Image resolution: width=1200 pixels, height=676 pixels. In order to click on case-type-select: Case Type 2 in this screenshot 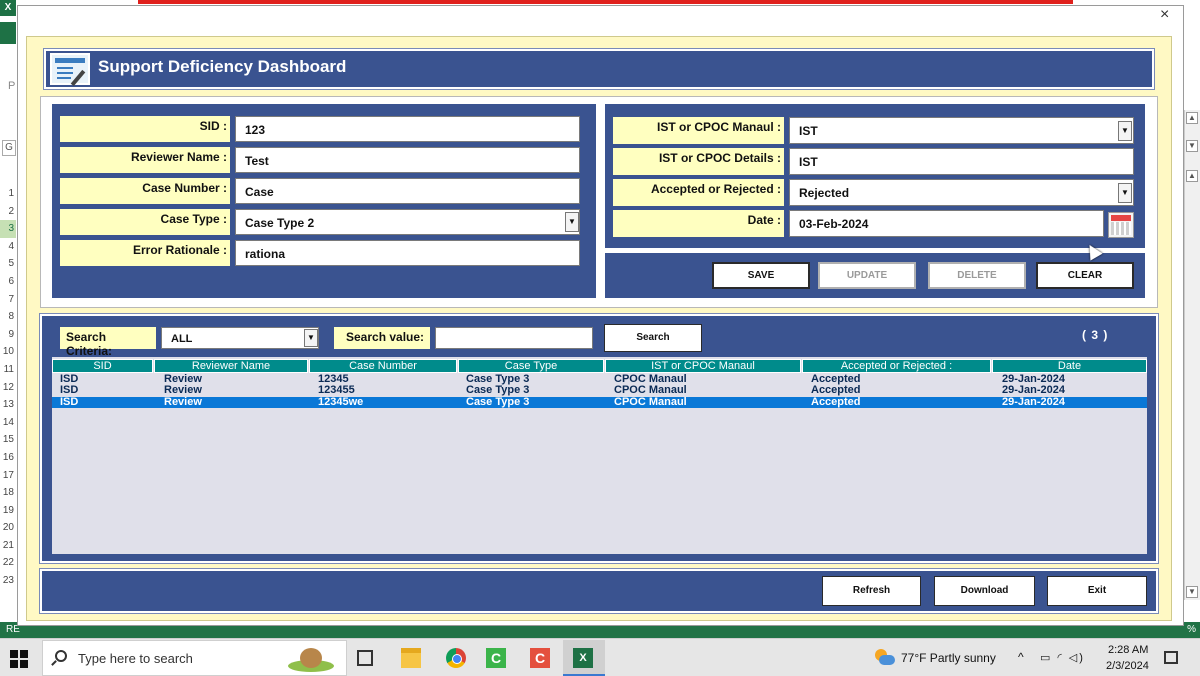, I will do `click(407, 222)`.